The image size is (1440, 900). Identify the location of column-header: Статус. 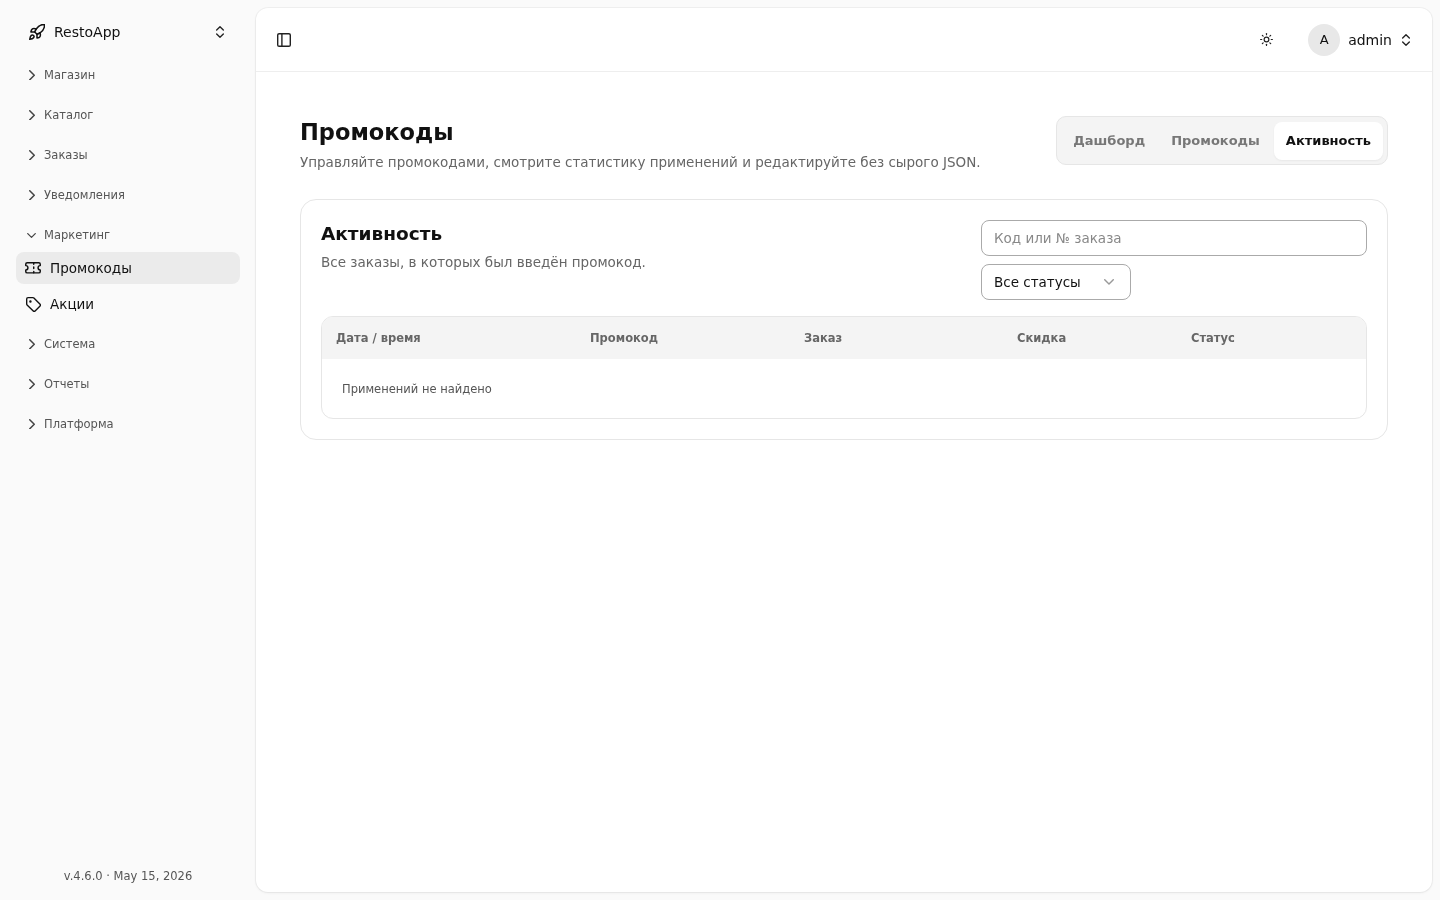
(1213, 338).